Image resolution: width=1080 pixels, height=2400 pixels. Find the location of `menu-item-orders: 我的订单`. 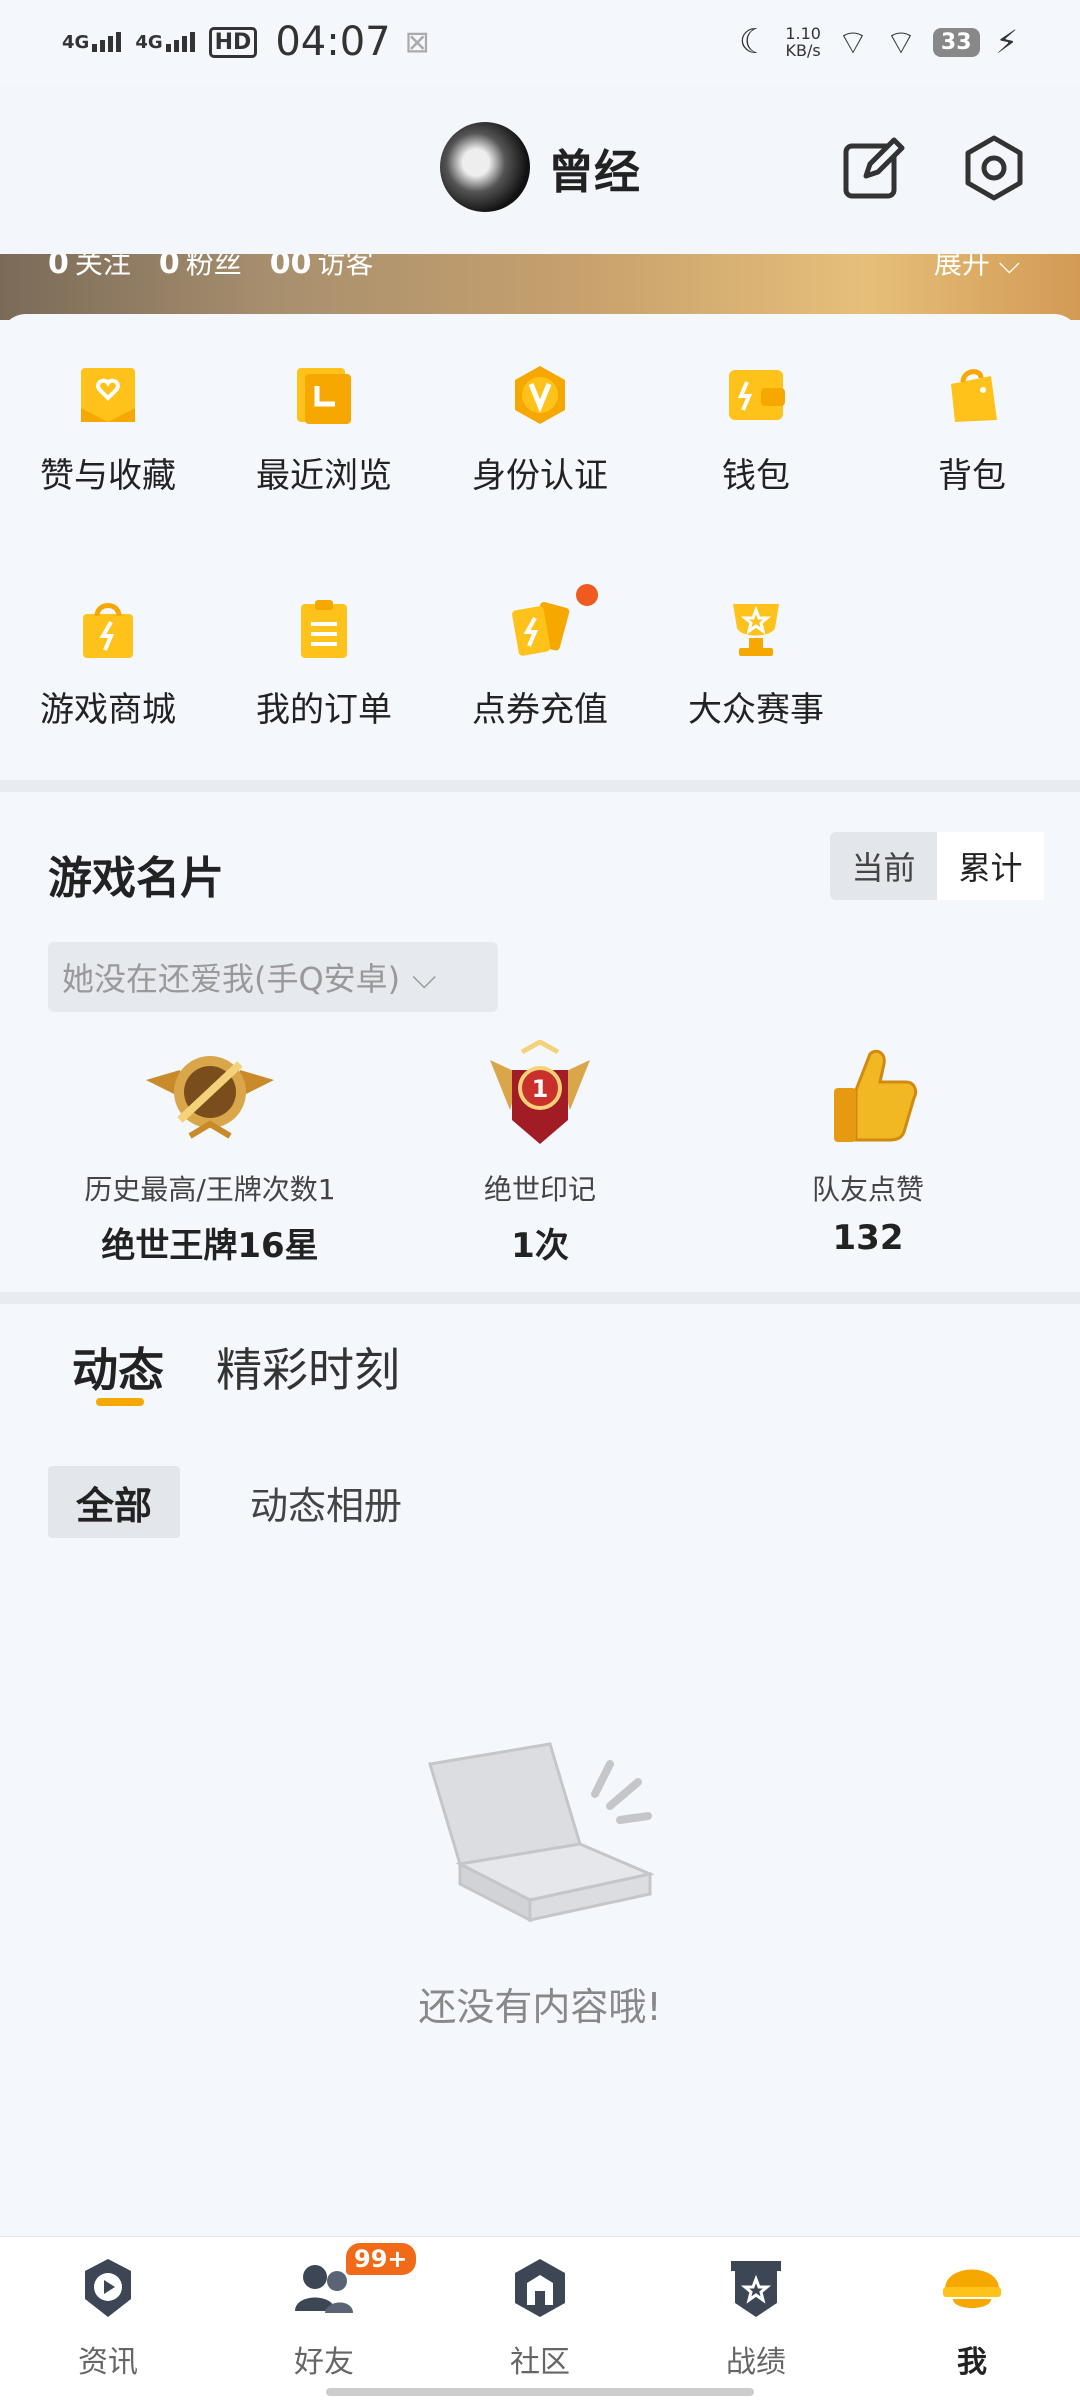

menu-item-orders: 我的订单 is located at coordinates (324, 664).